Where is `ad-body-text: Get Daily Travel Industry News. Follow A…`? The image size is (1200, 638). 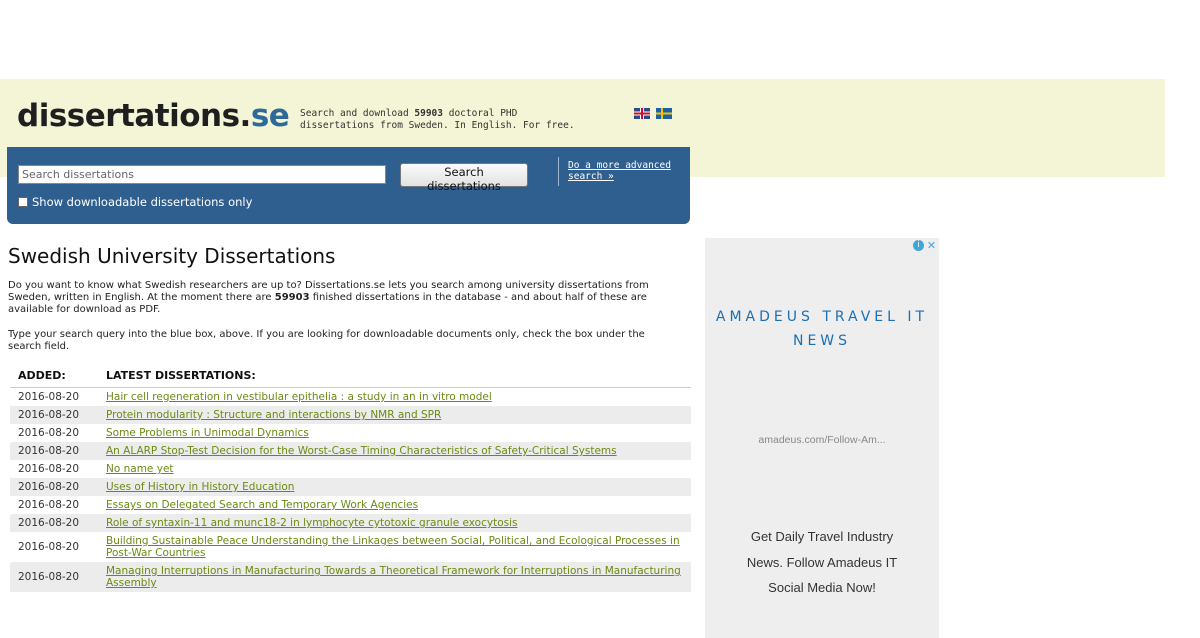
ad-body-text: Get Daily Travel Industry News. Follow A… is located at coordinates (822, 562).